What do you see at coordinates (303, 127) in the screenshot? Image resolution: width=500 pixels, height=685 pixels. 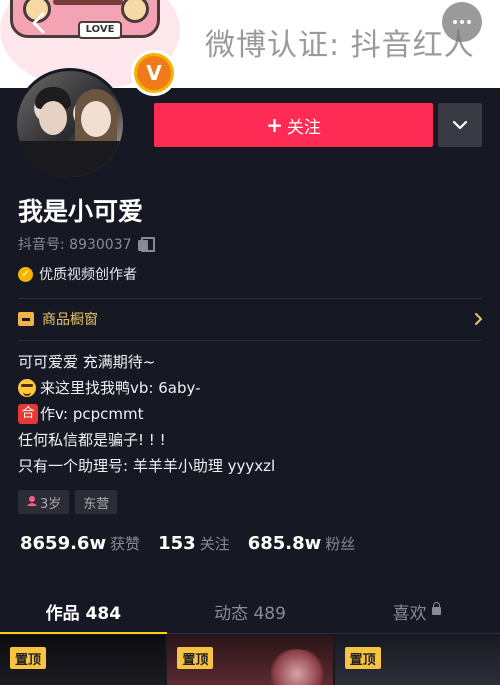 I see `follow-label: 关注` at bounding box center [303, 127].